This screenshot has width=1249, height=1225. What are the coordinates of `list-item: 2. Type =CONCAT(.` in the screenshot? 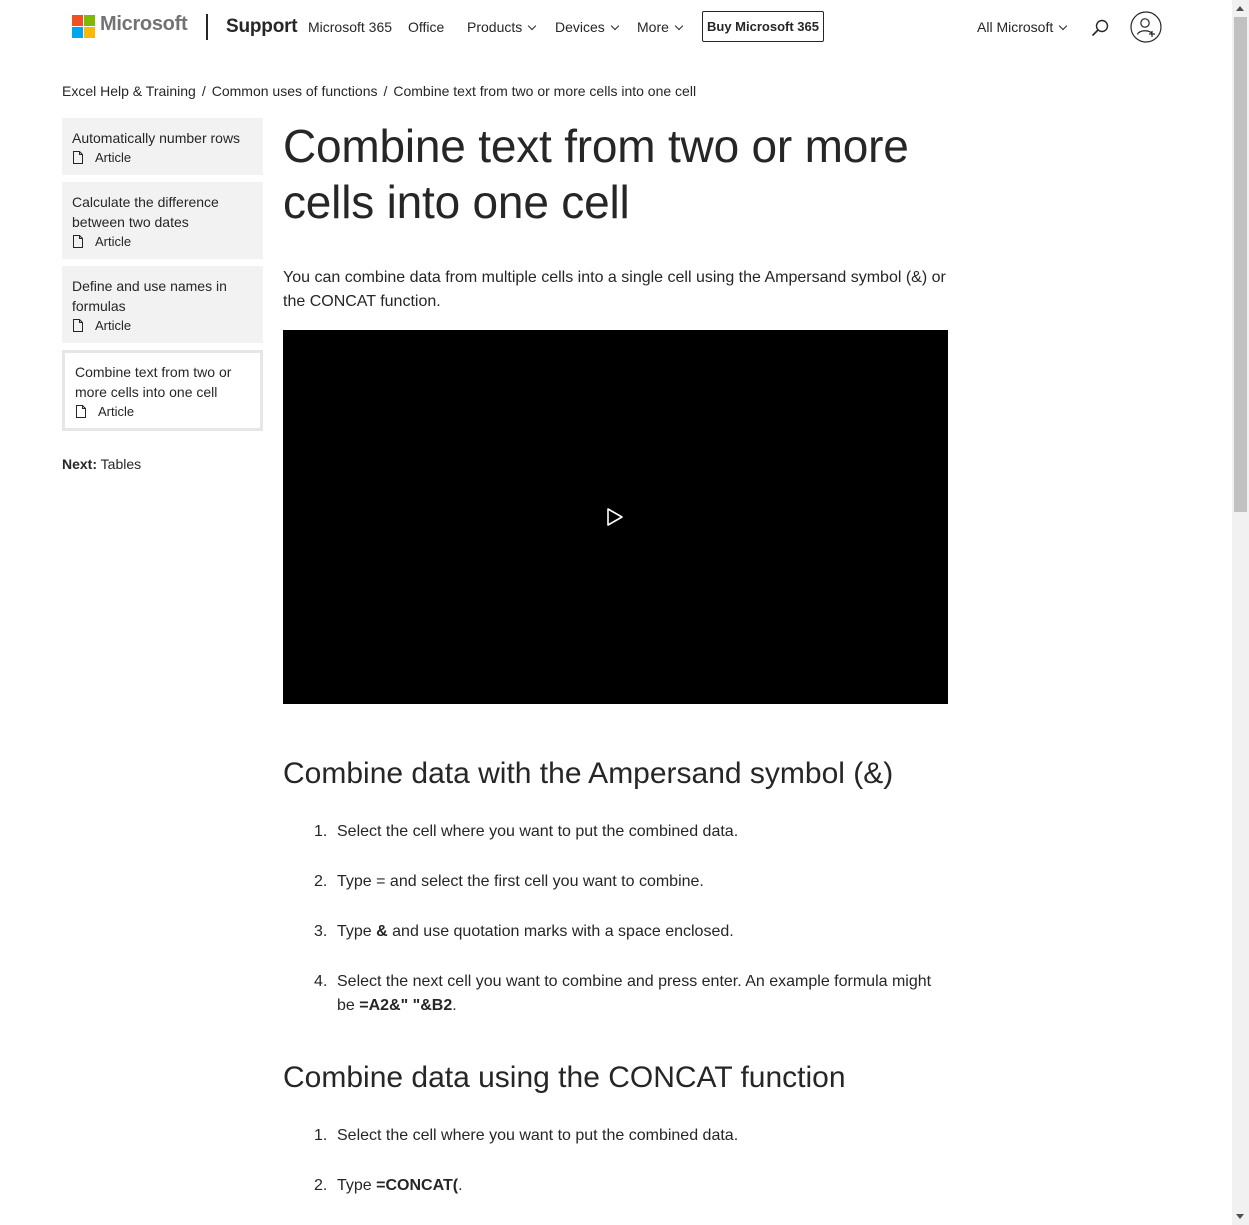 It's located at (615, 1186).